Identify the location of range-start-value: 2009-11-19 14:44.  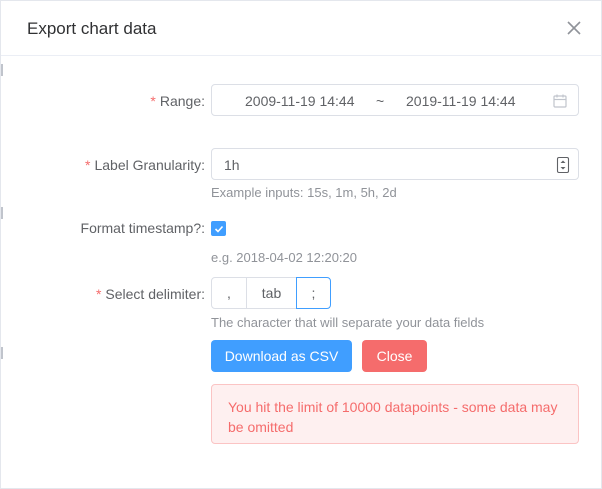
(300, 101).